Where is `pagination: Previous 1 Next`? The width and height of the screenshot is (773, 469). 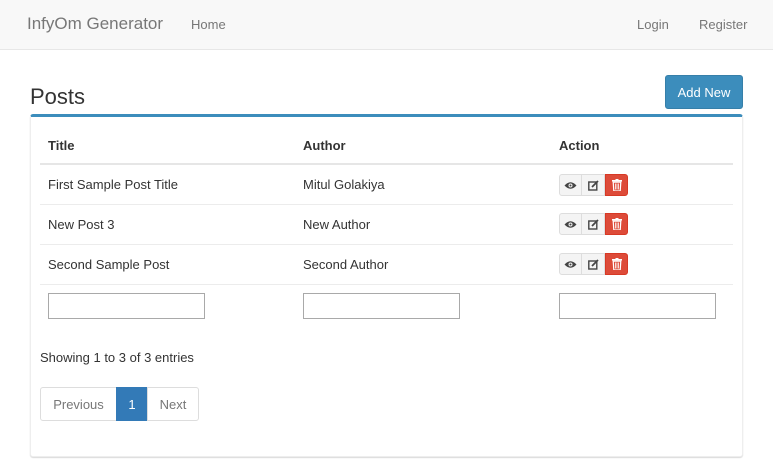
pagination: Previous 1 Next is located at coordinates (119, 404).